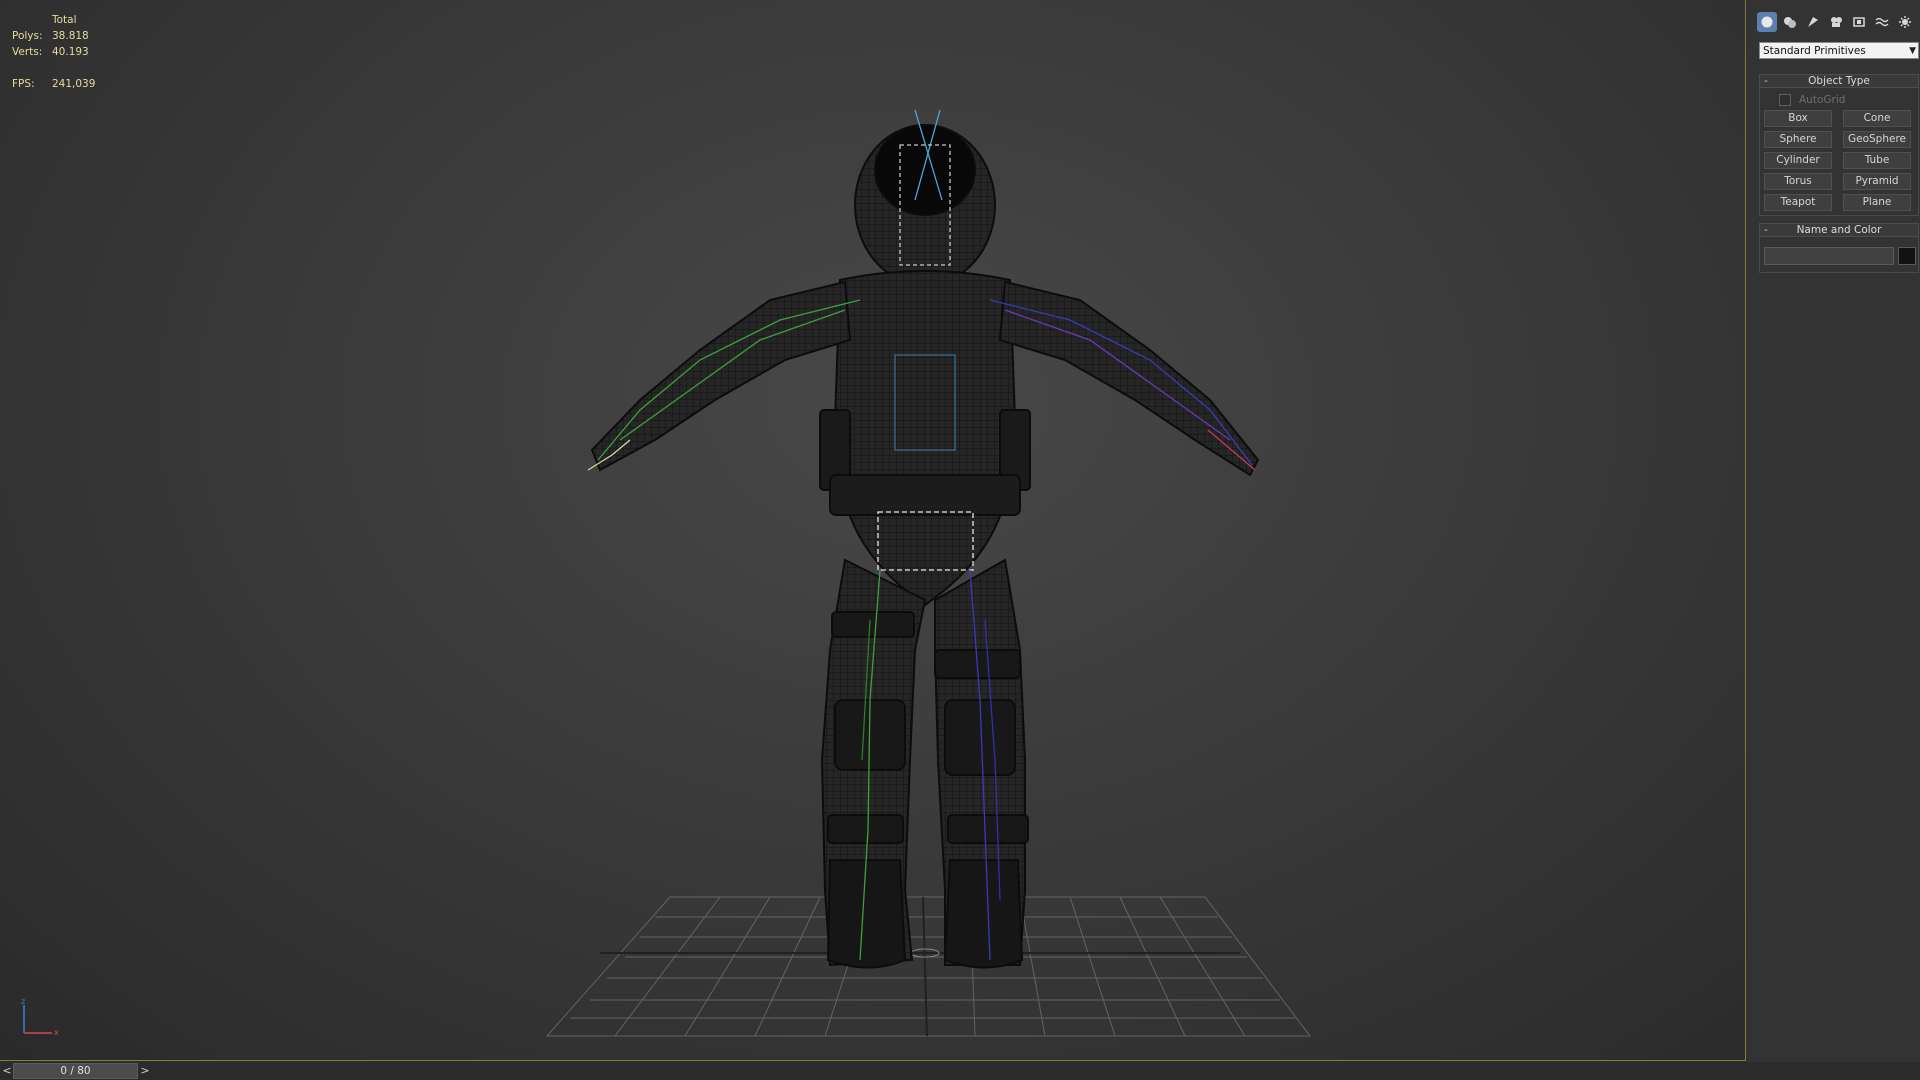 The image size is (1920, 1080). I want to click on axis-z-label: z, so click(23, 1001).